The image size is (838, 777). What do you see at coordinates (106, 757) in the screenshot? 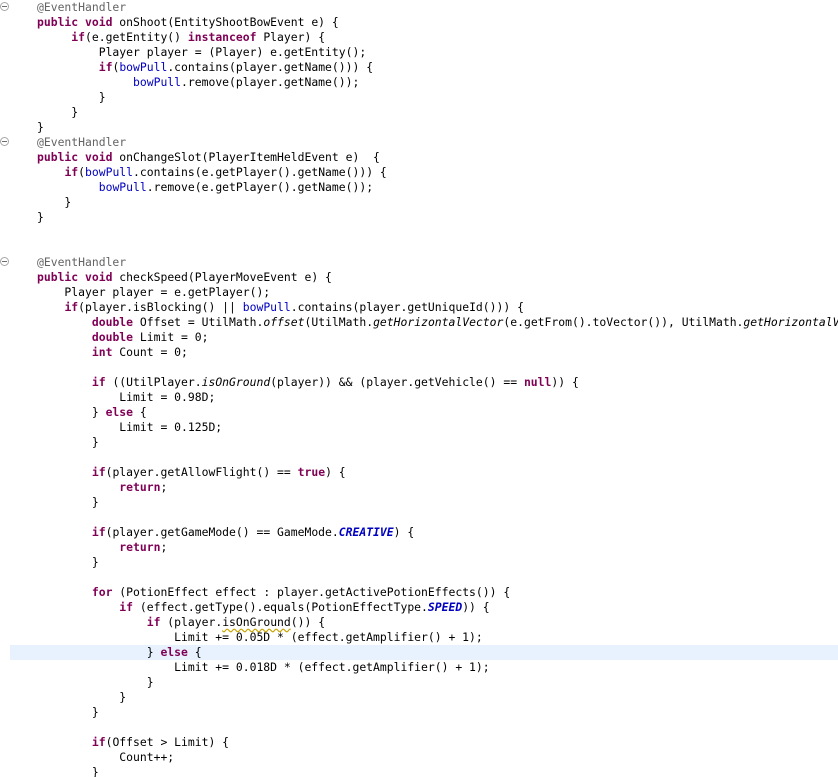
I see `code-token: Count++;` at bounding box center [106, 757].